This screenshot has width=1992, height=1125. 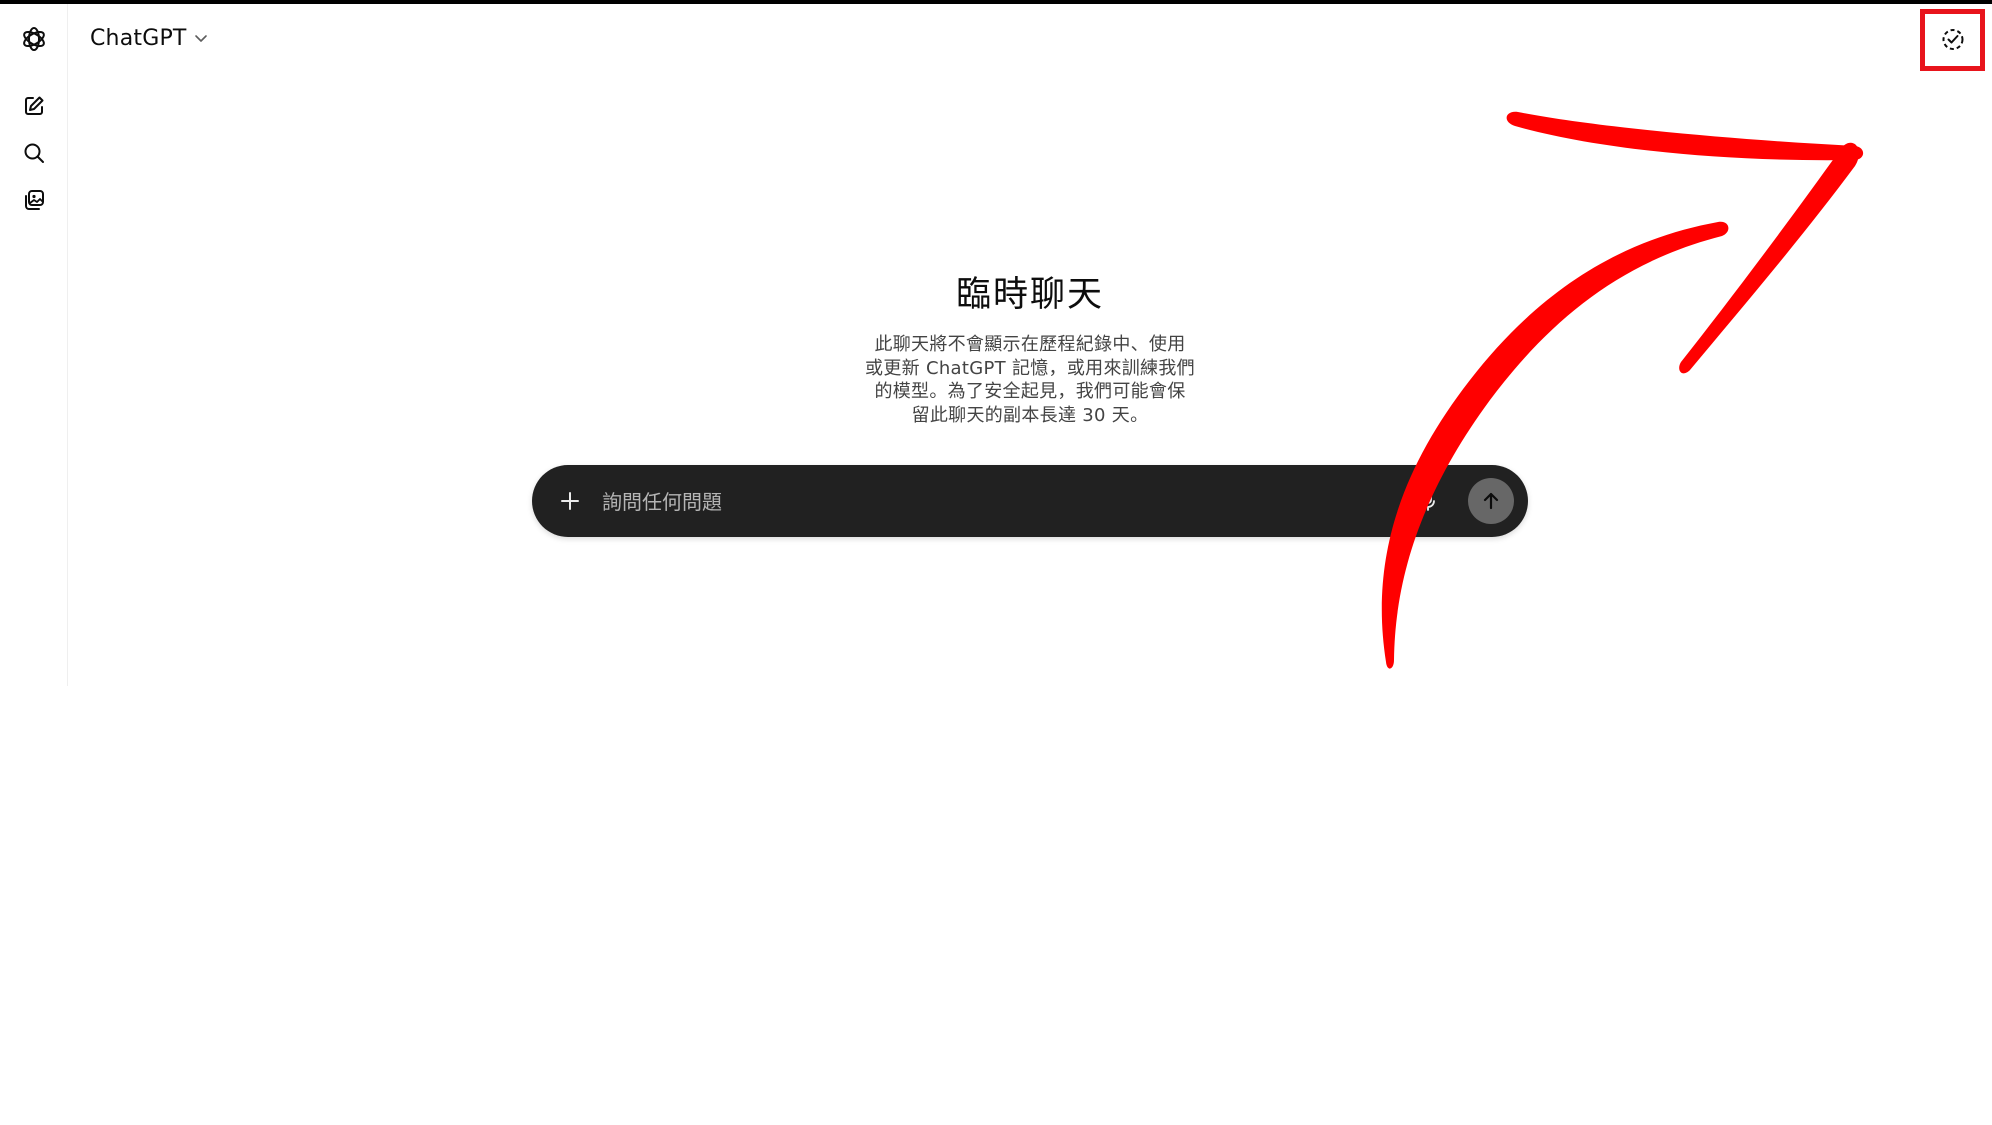 I want to click on search-chats-button, so click(x=34, y=153).